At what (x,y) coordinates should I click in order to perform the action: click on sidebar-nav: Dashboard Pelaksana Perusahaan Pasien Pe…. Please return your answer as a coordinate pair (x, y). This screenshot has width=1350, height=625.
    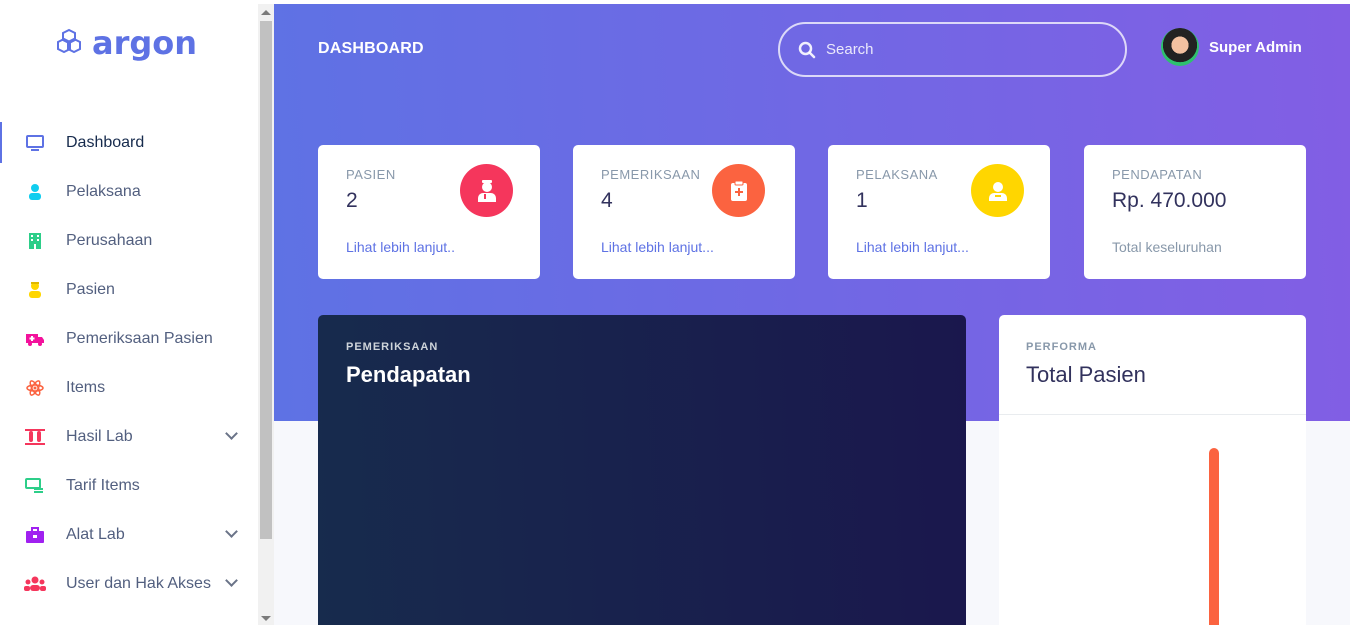
    Looking at the image, I should click on (129, 363).